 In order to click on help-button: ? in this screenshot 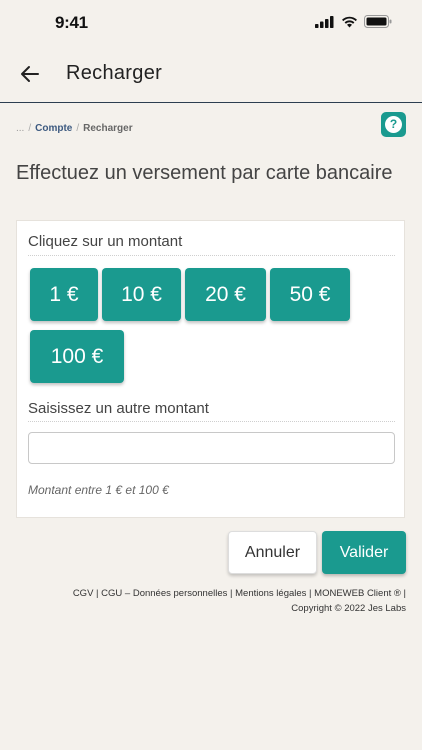, I will do `click(393, 124)`.